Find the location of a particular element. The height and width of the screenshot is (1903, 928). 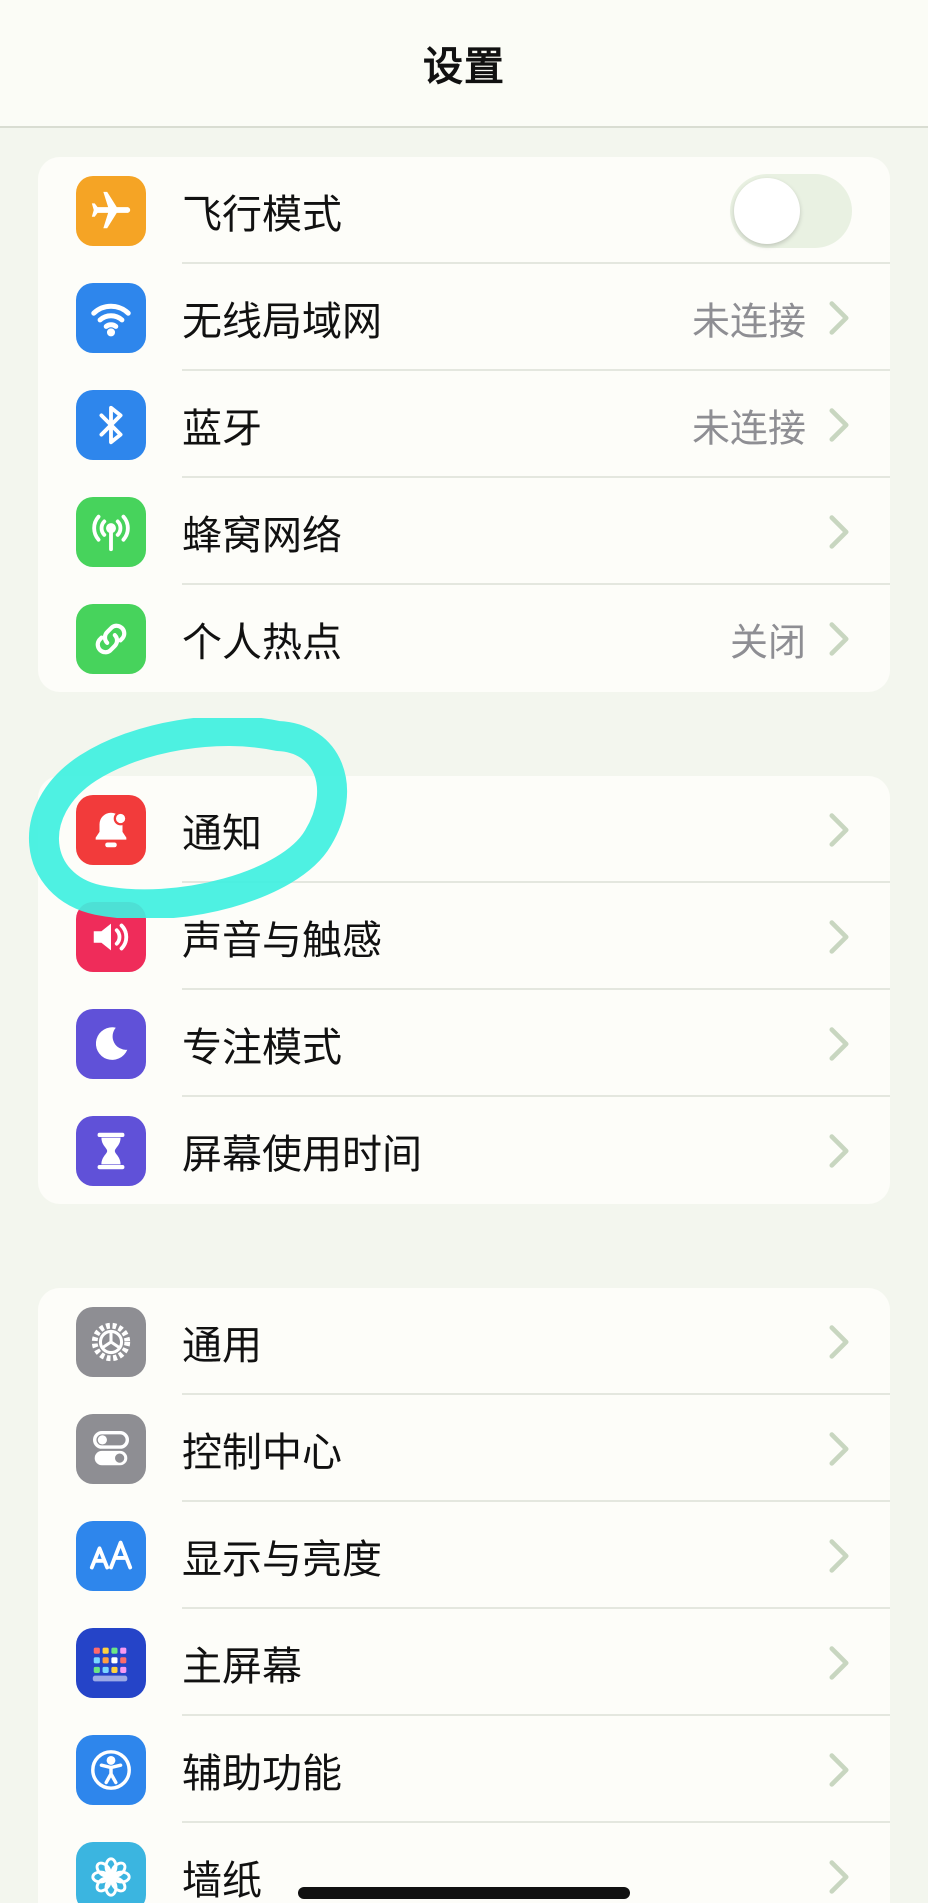

row-label: 飞行模式 is located at coordinates (262, 214).